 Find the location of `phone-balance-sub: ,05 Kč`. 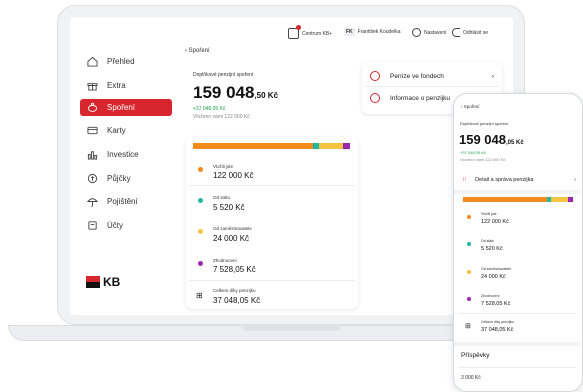

phone-balance-sub: ,05 Kč is located at coordinates (515, 143).